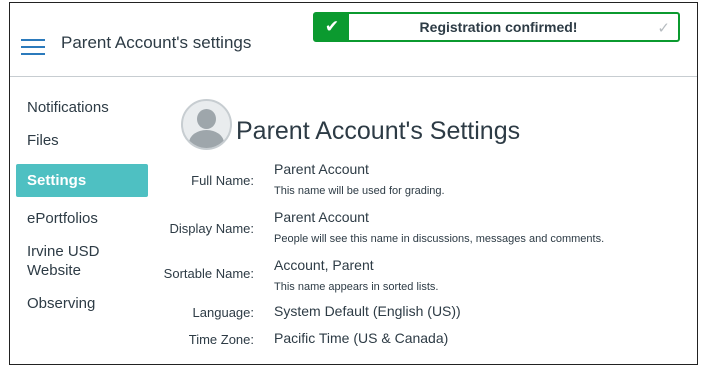  Describe the element at coordinates (156, 43) in the screenshot. I see `breadcrumb: Parent Account's settings` at that location.